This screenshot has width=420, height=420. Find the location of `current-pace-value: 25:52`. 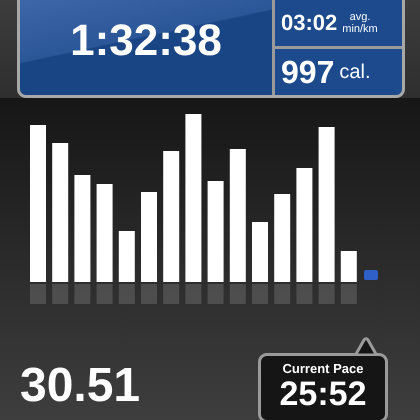

current-pace-value: 25:52 is located at coordinates (323, 394).